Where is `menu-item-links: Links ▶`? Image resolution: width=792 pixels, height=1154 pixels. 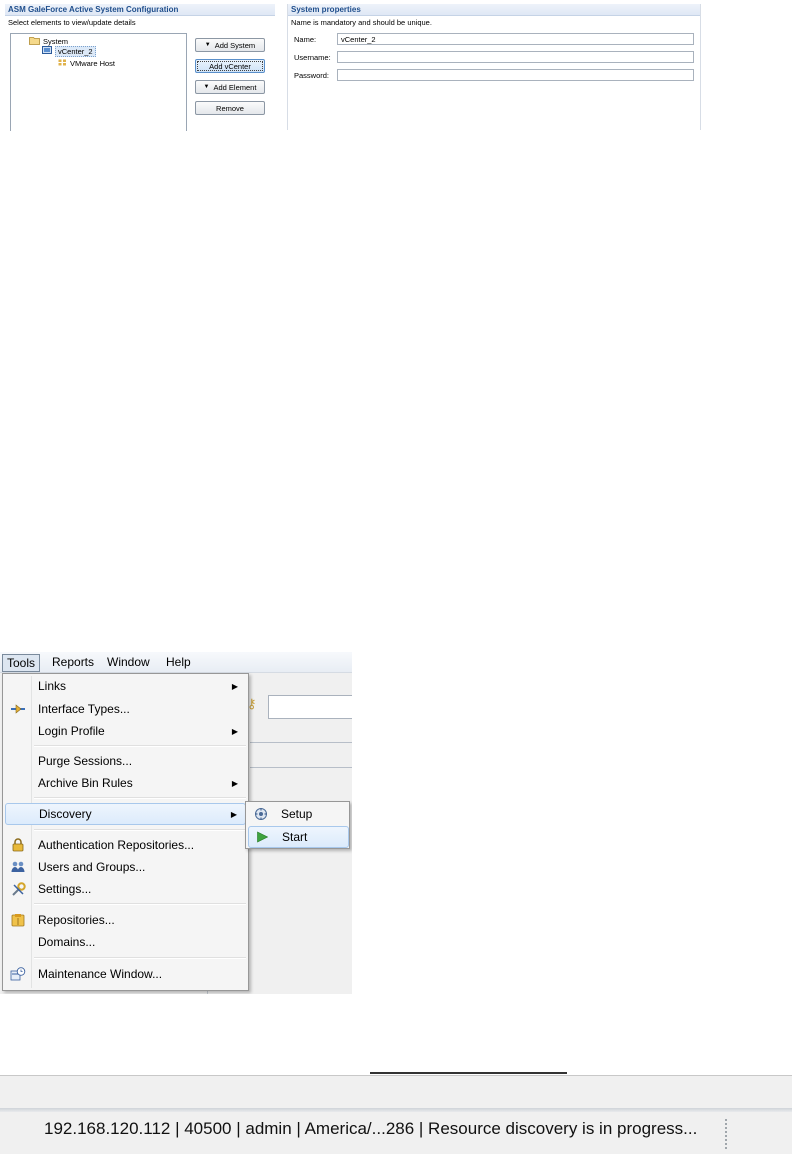
menu-item-links: Links ▶ is located at coordinates (125, 686).